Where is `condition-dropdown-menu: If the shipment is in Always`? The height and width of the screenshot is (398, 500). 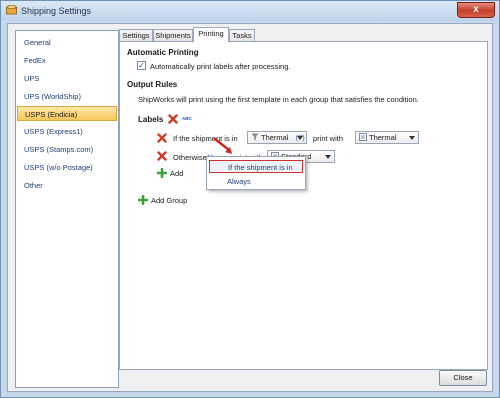 condition-dropdown-menu: If the shipment is in Always is located at coordinates (256, 173).